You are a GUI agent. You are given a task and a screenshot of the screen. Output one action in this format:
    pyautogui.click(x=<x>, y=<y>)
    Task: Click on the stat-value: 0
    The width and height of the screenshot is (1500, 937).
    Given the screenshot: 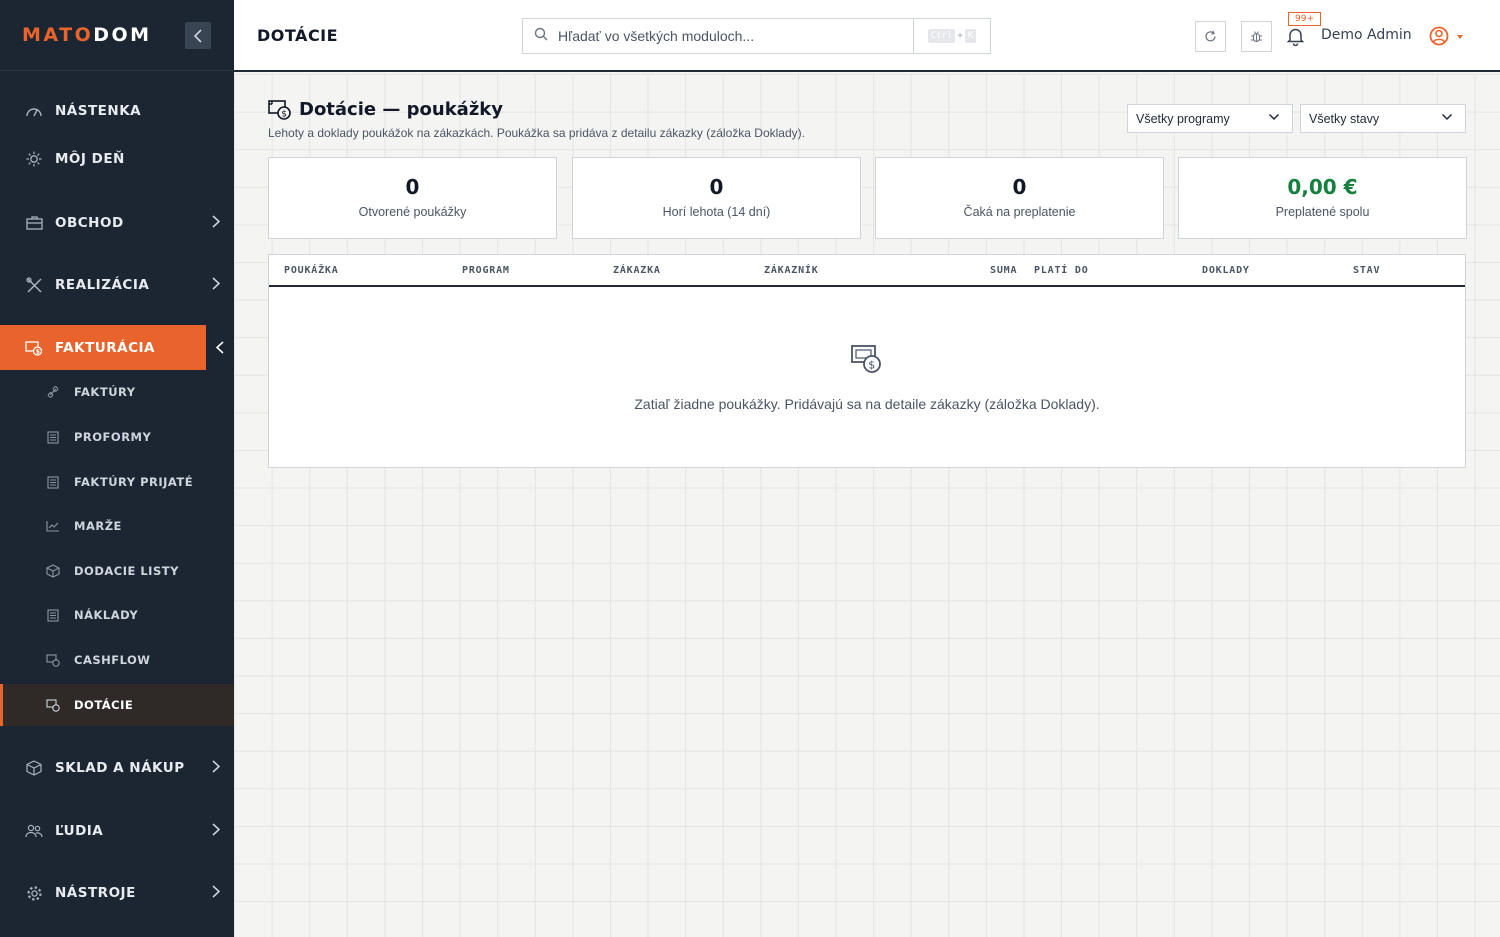 What is the action you would take?
    pyautogui.click(x=716, y=187)
    